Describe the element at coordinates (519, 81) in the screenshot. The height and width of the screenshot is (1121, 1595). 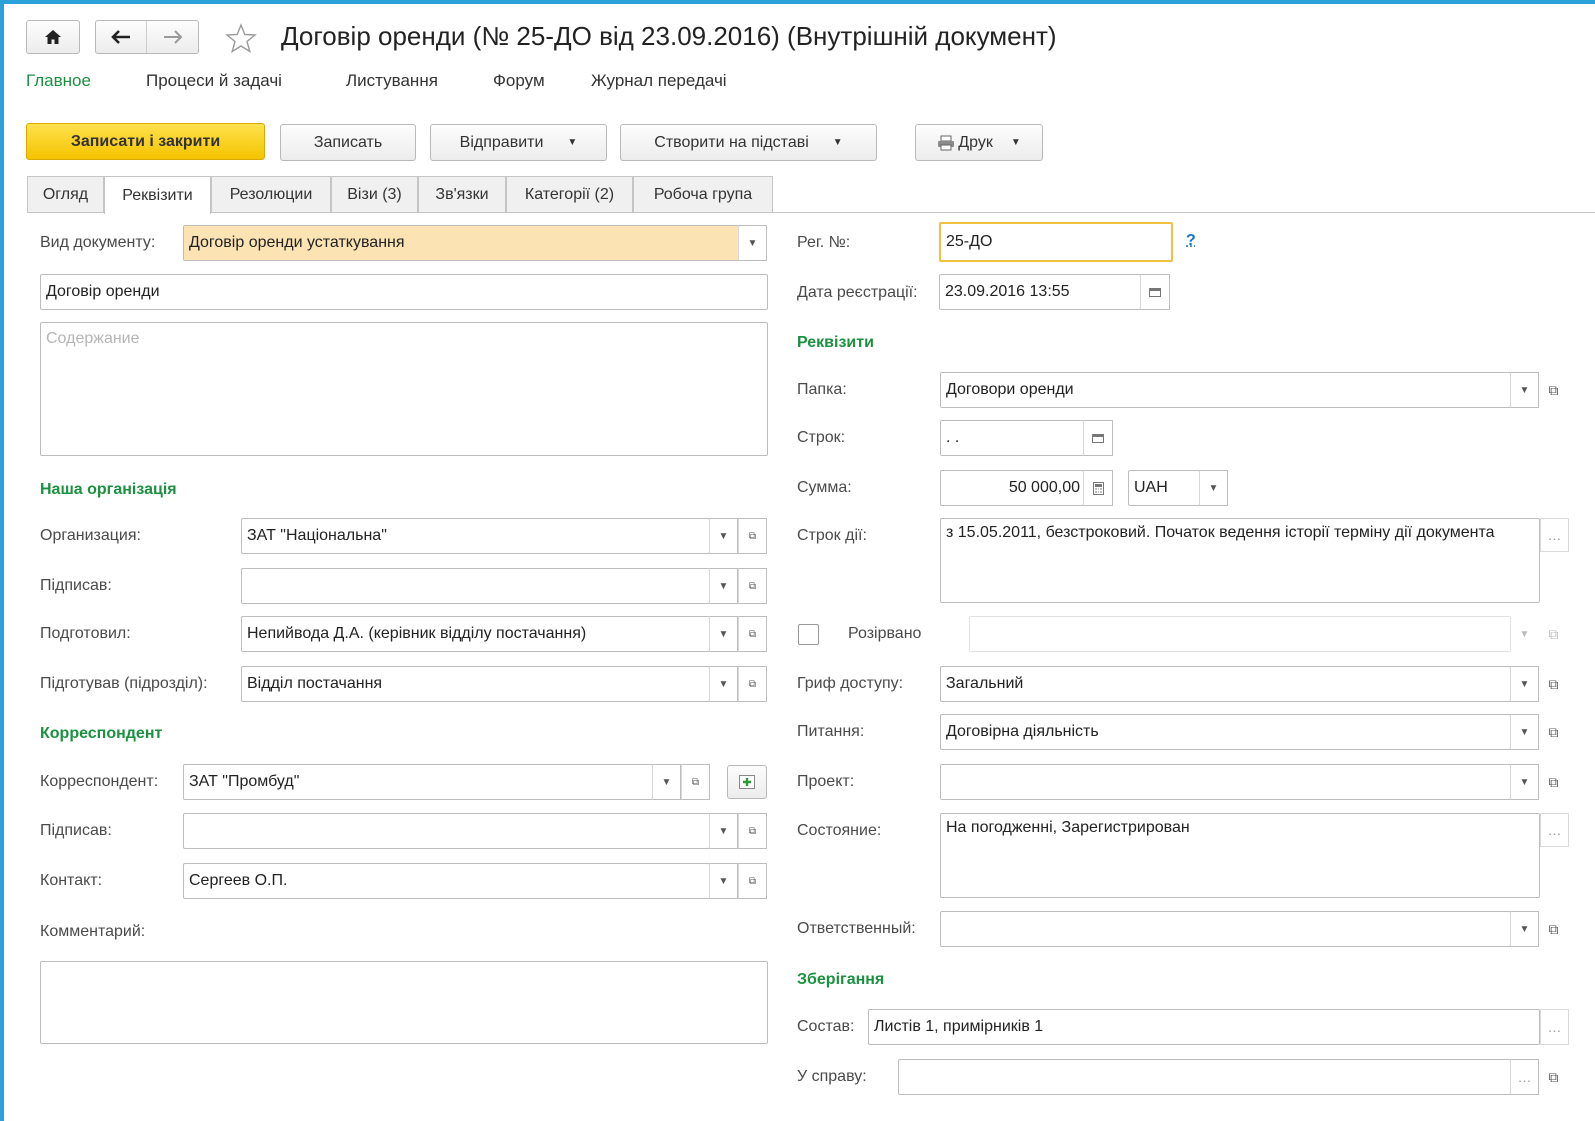
I see `menu-forum: Форум` at that location.